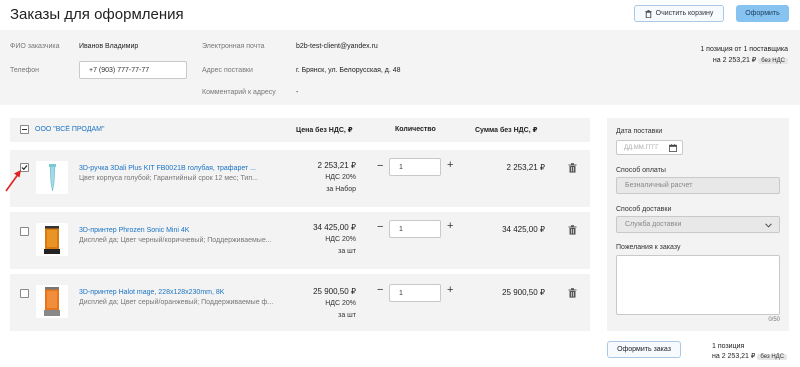 This screenshot has width=800, height=367. I want to click on chevron-down-icon, so click(768, 225).